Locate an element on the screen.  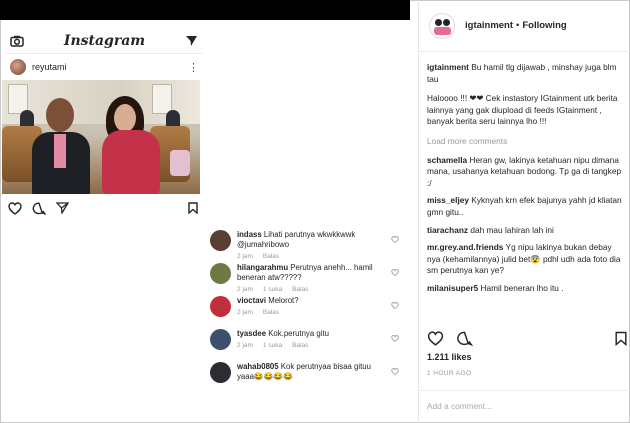
load-more-comments-link: Load more comments is located at coordinates (527, 142).